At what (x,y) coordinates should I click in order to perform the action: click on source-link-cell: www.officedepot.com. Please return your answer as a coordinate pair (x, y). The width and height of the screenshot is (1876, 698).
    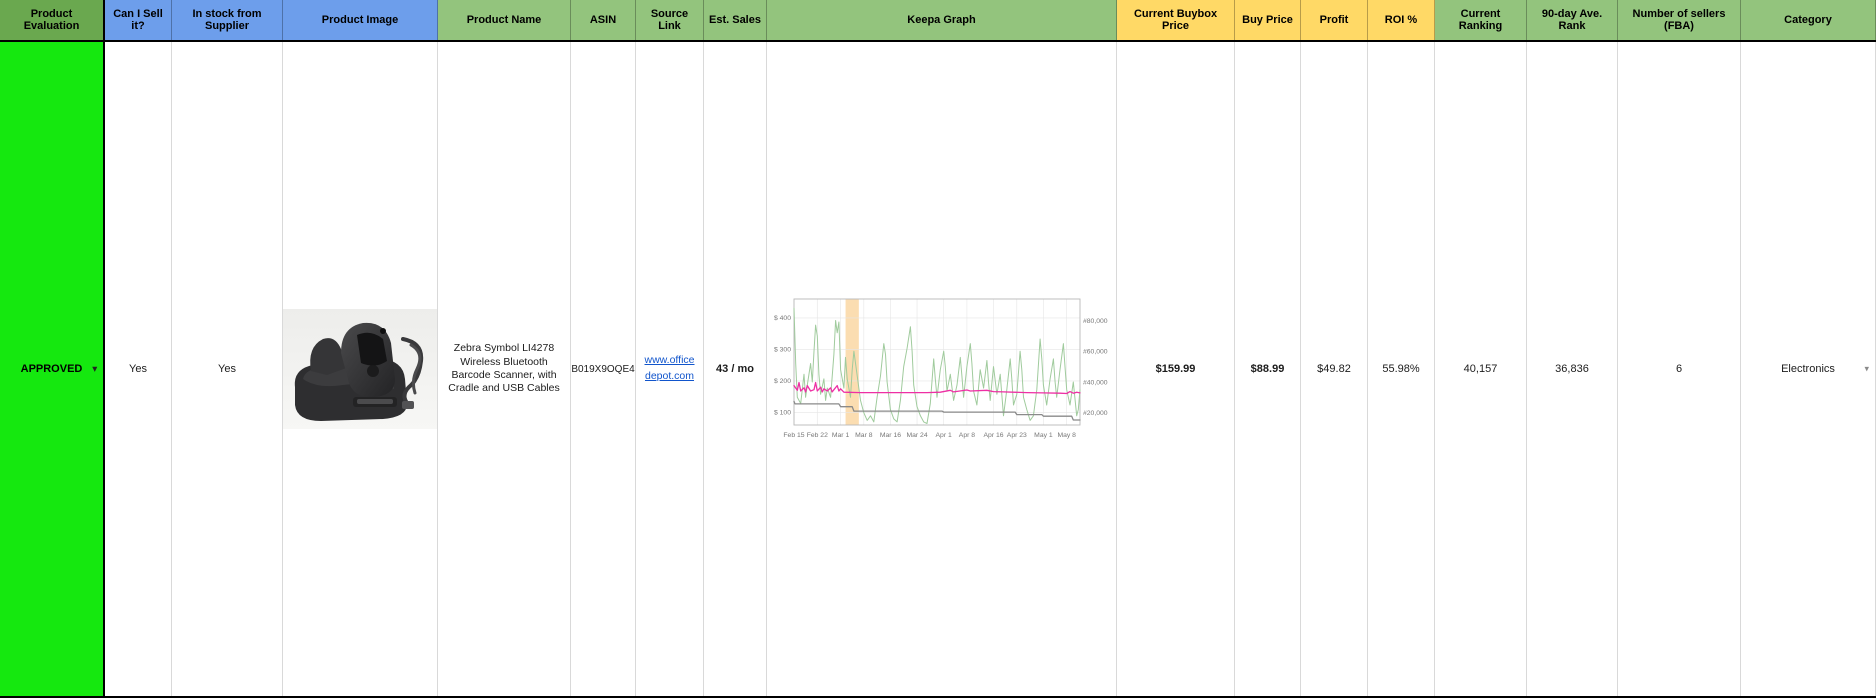
    Looking at the image, I should click on (670, 369).